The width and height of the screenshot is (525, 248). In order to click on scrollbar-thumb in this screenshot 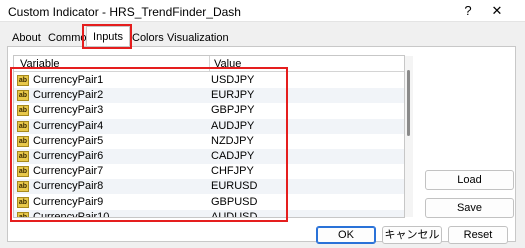, I will do `click(408, 103)`.